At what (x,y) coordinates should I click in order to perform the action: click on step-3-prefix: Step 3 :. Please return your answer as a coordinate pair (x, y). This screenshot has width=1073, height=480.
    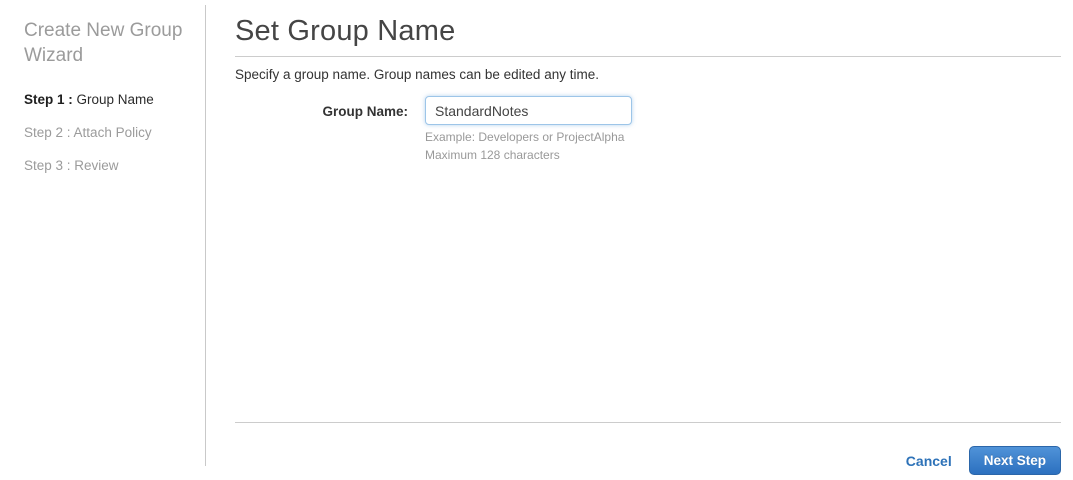
    Looking at the image, I should click on (47, 165).